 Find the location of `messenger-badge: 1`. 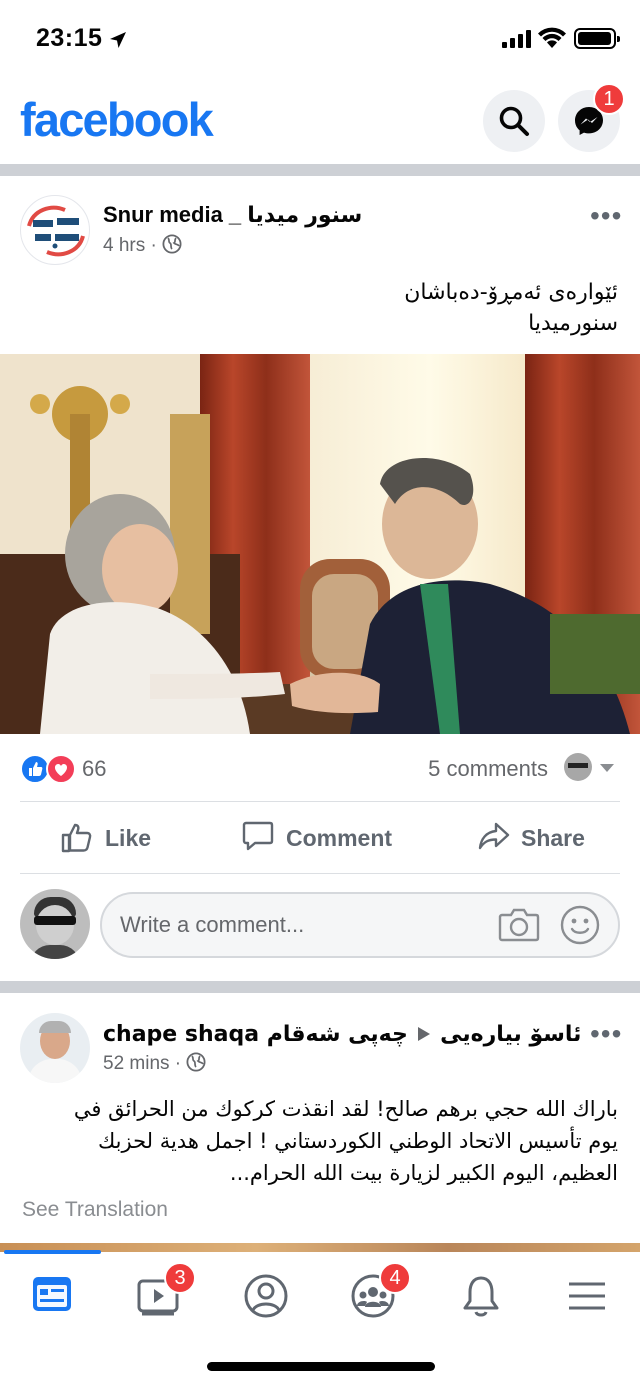

messenger-badge: 1 is located at coordinates (609, 99).